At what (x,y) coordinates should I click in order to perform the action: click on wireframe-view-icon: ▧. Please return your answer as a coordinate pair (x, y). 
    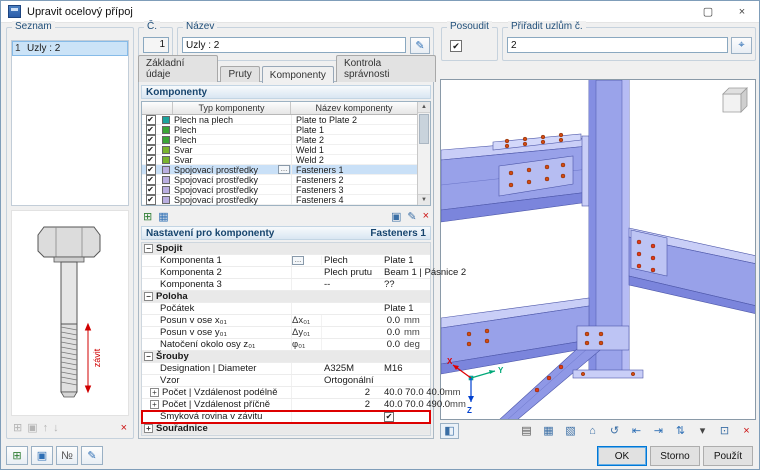
    Looking at the image, I should click on (570, 431).